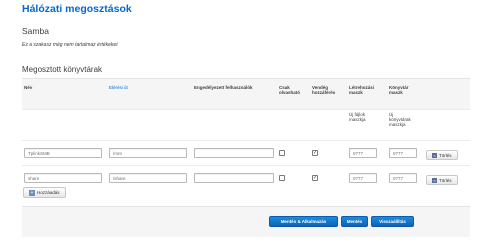 This screenshot has width=480, height=248. What do you see at coordinates (246, 221) in the screenshot?
I see `footer-bar: Mentés & Alkalmazás Mentés Visszaállítás` at bounding box center [246, 221].